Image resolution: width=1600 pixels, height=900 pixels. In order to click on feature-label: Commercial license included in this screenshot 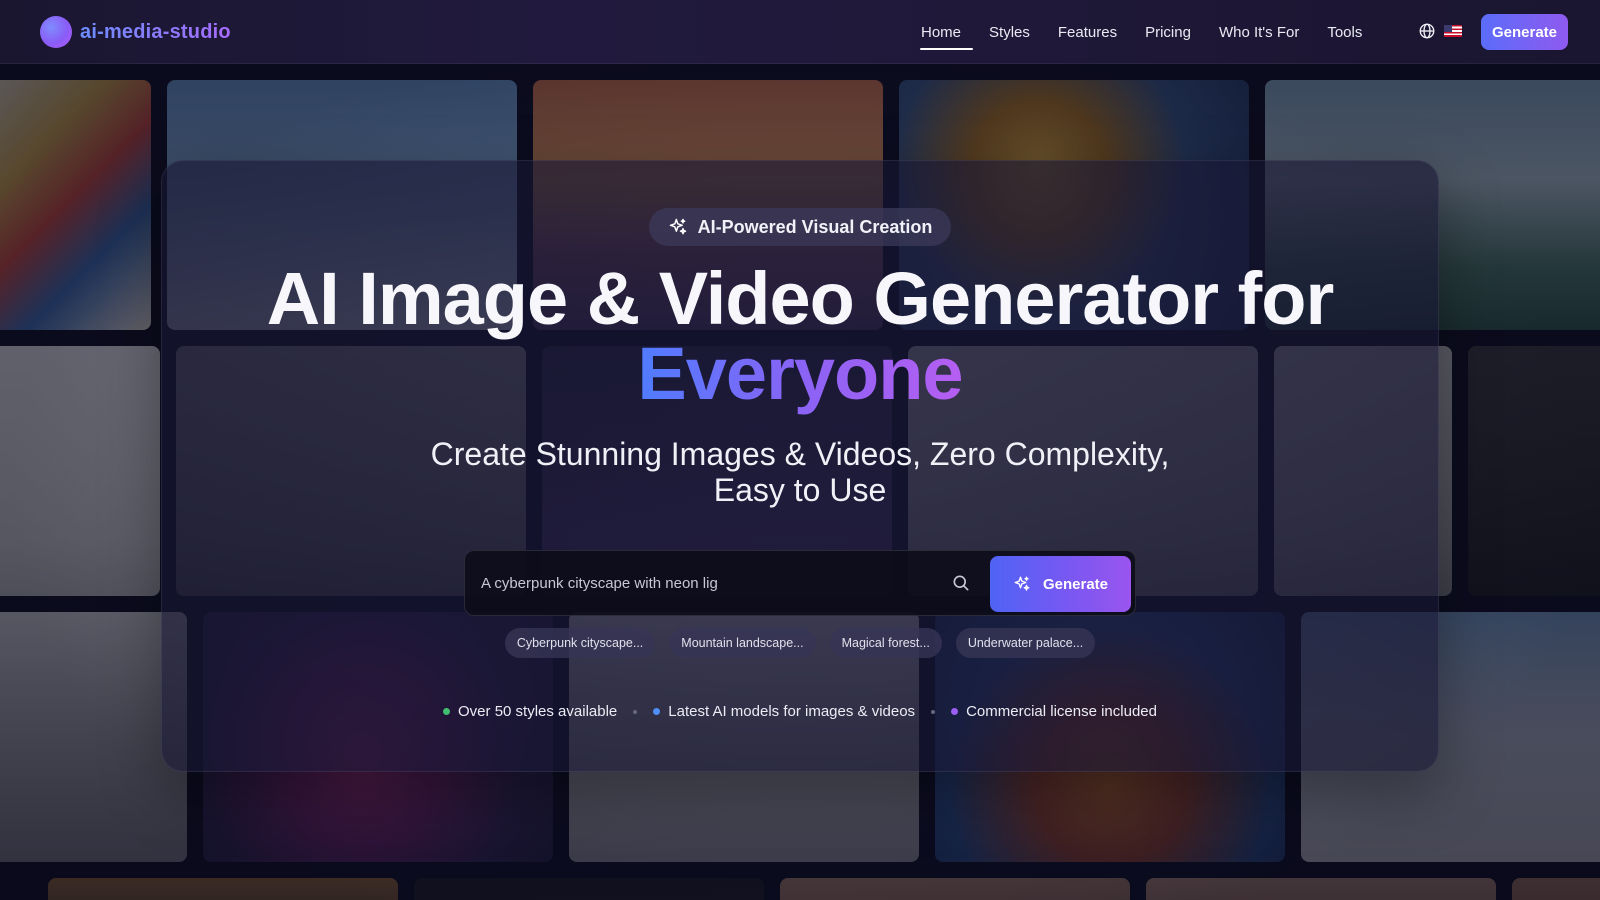, I will do `click(1061, 711)`.